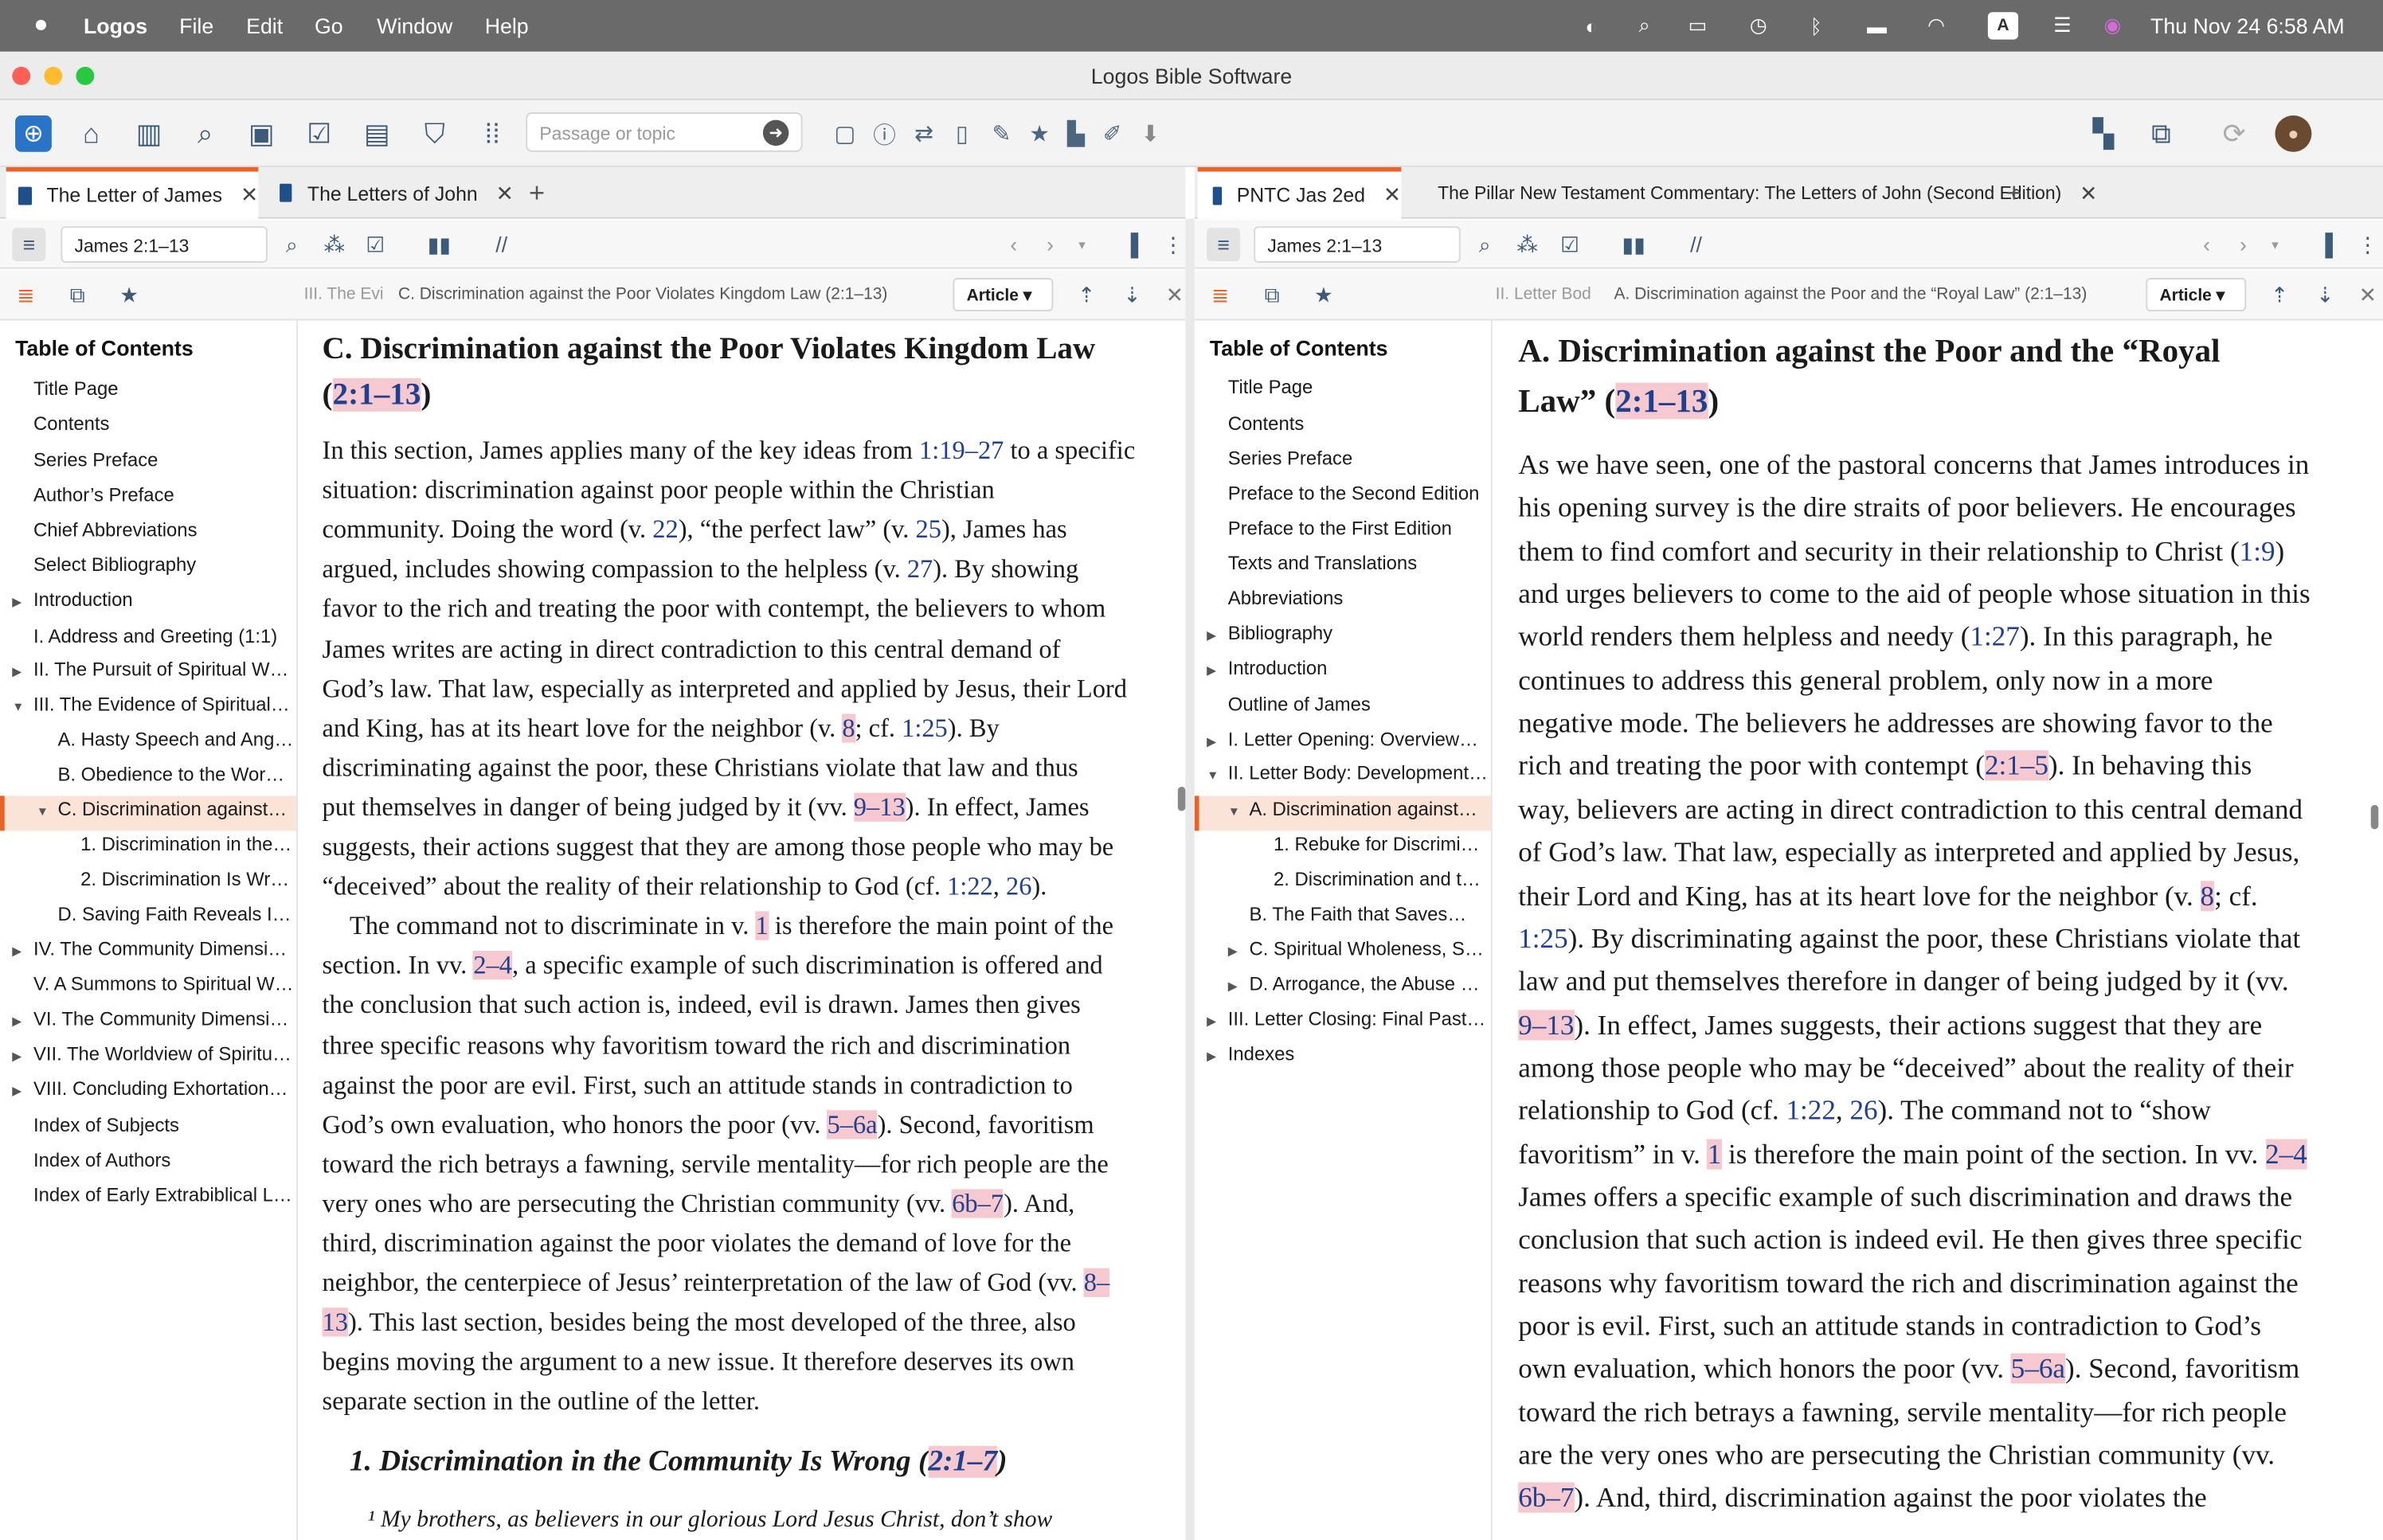  Describe the element at coordinates (1358, 528) in the screenshot. I see `toc-item: Preface to the First Edition` at that location.